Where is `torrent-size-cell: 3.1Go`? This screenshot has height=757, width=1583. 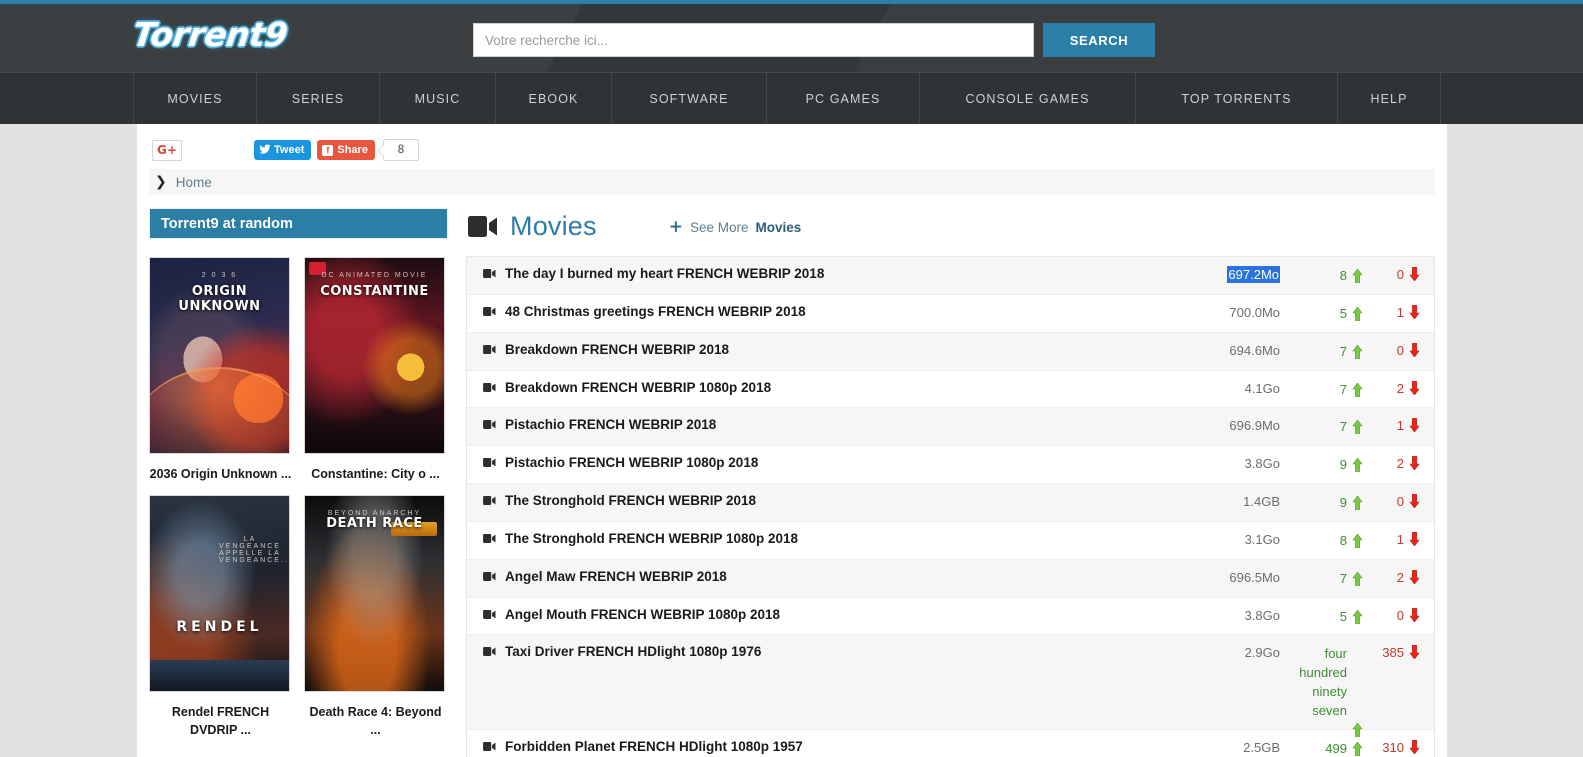 torrent-size-cell: 3.1Go is located at coordinates (1222, 538).